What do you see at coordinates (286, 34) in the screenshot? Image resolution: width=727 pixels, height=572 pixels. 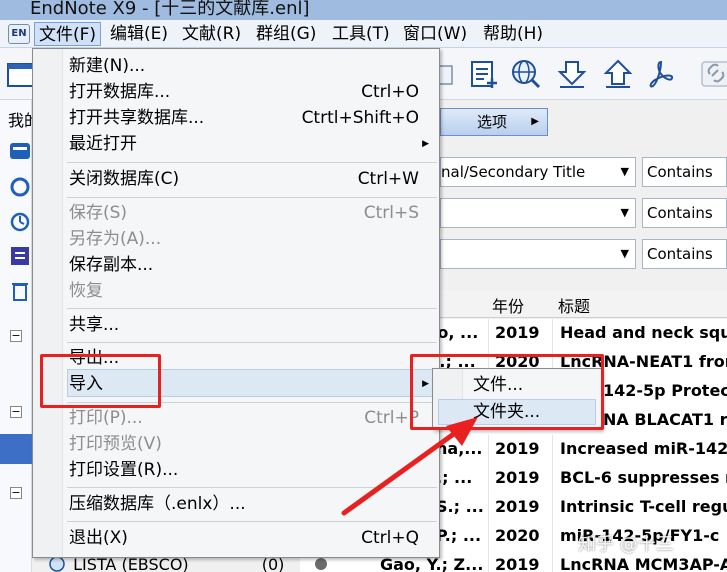 I see `menu-groups: 群组(G)` at bounding box center [286, 34].